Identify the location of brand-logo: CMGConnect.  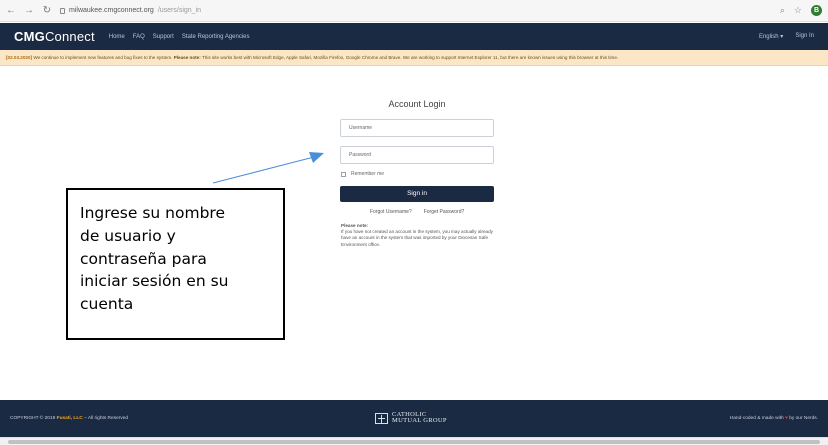
(54, 36).